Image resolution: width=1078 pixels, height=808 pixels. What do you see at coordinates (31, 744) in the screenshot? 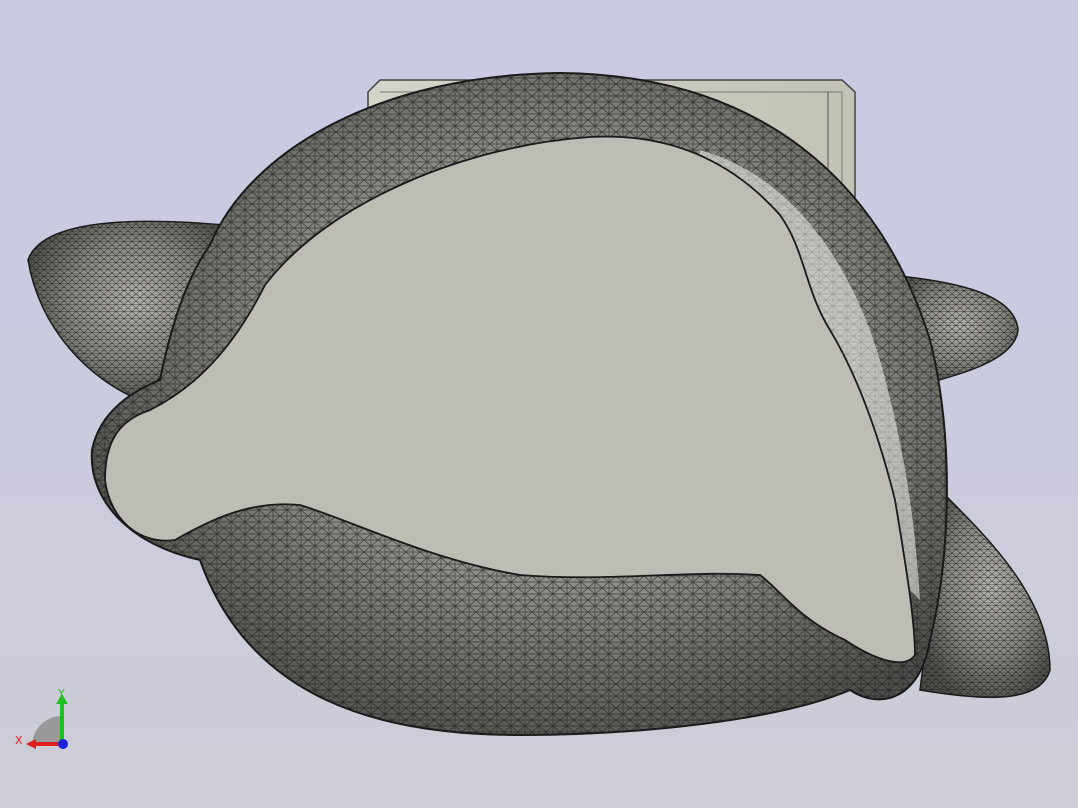
I see `x-axis-arrowhead` at bounding box center [31, 744].